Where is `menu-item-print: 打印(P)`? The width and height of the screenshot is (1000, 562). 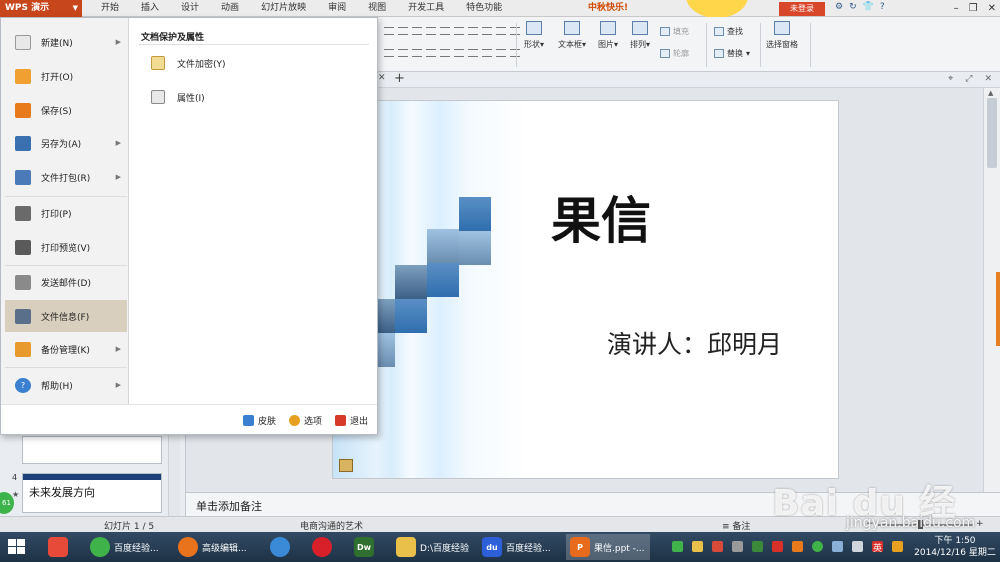 menu-item-print: 打印(P) is located at coordinates (66, 213).